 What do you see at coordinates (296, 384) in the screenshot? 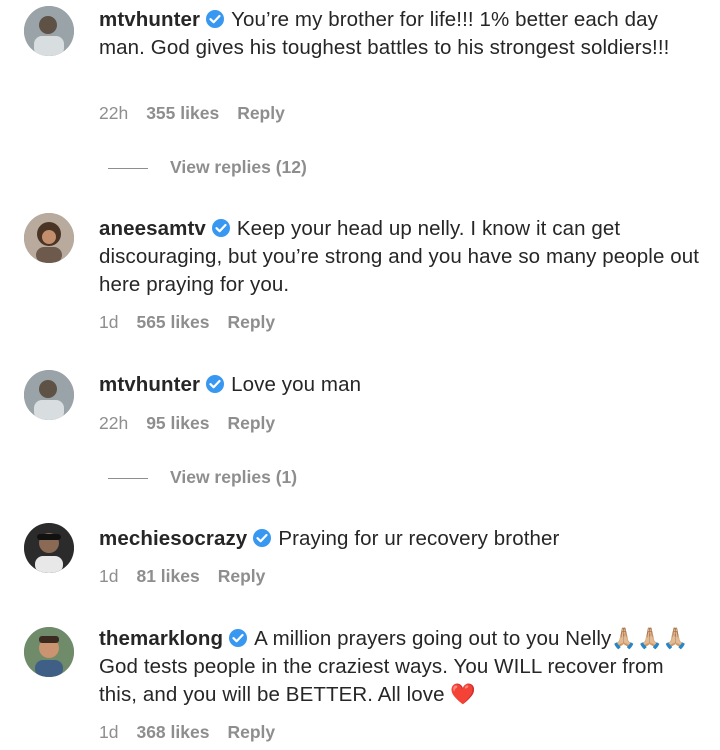
I see `comment-text: Love you man` at bounding box center [296, 384].